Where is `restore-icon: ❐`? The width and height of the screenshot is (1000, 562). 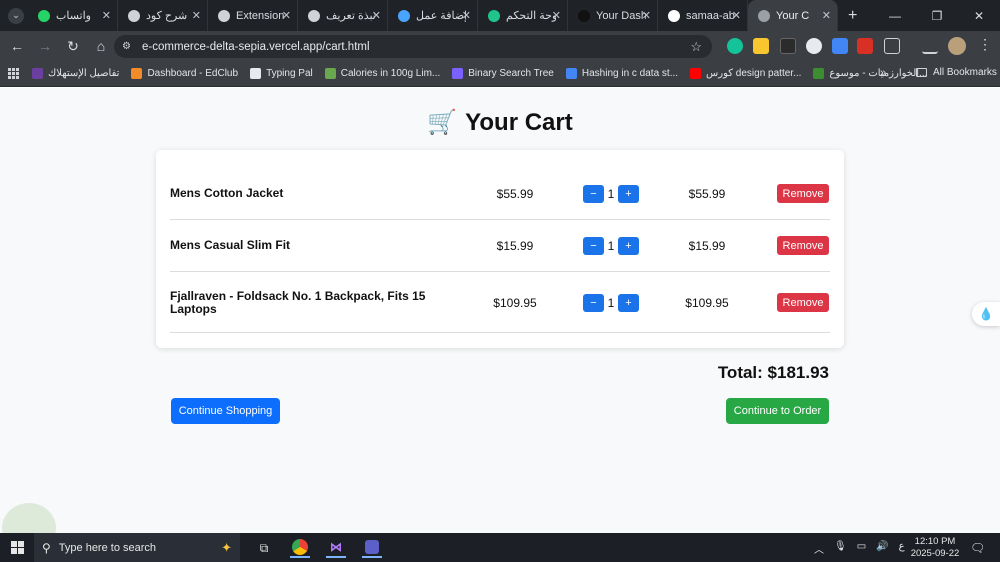
restore-icon: ❐ is located at coordinates (937, 15).